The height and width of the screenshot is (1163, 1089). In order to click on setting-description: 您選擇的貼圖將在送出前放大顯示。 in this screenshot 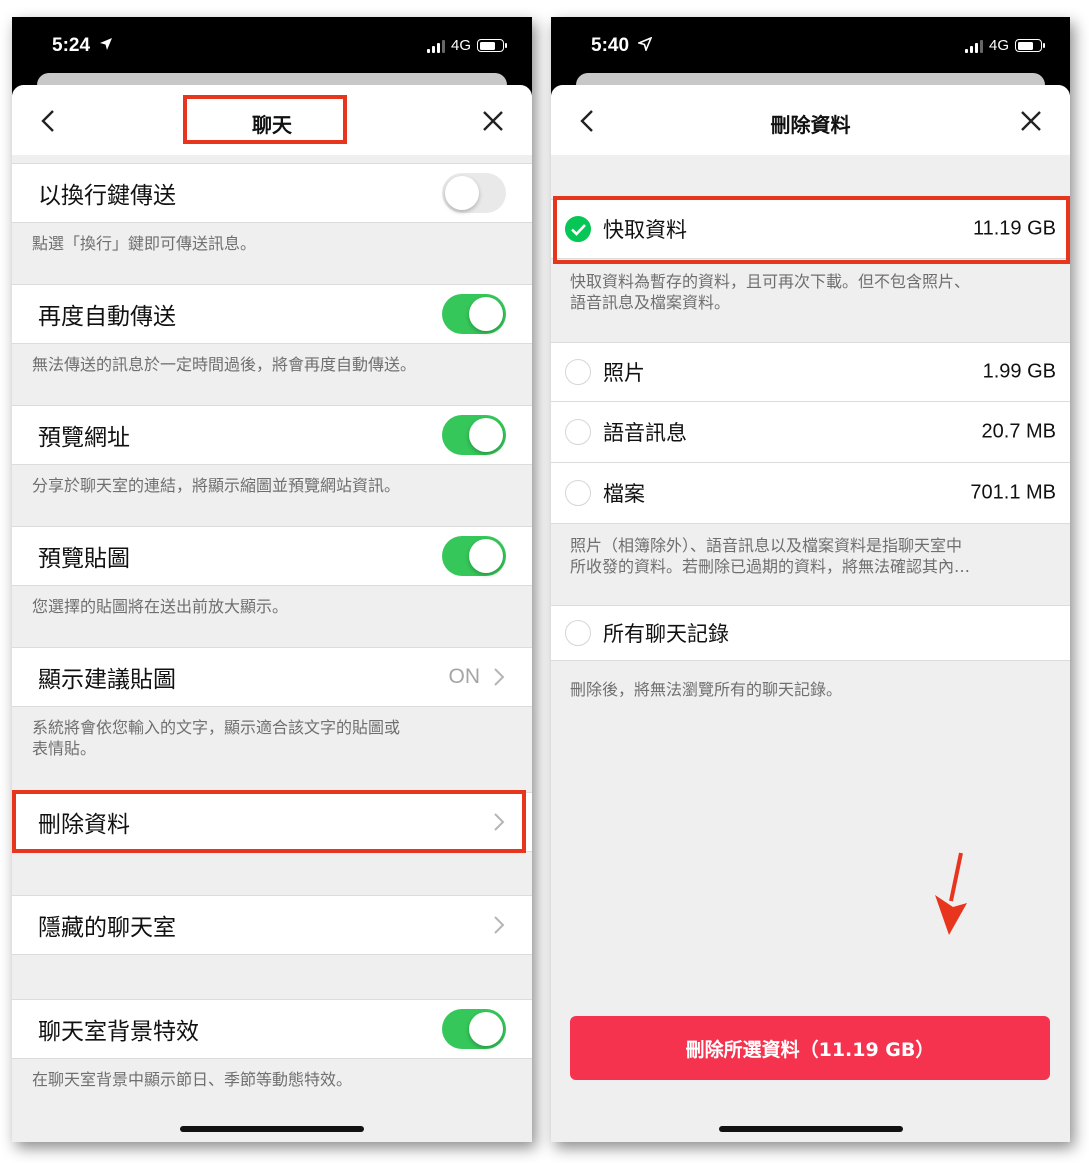, I will do `click(160, 606)`.